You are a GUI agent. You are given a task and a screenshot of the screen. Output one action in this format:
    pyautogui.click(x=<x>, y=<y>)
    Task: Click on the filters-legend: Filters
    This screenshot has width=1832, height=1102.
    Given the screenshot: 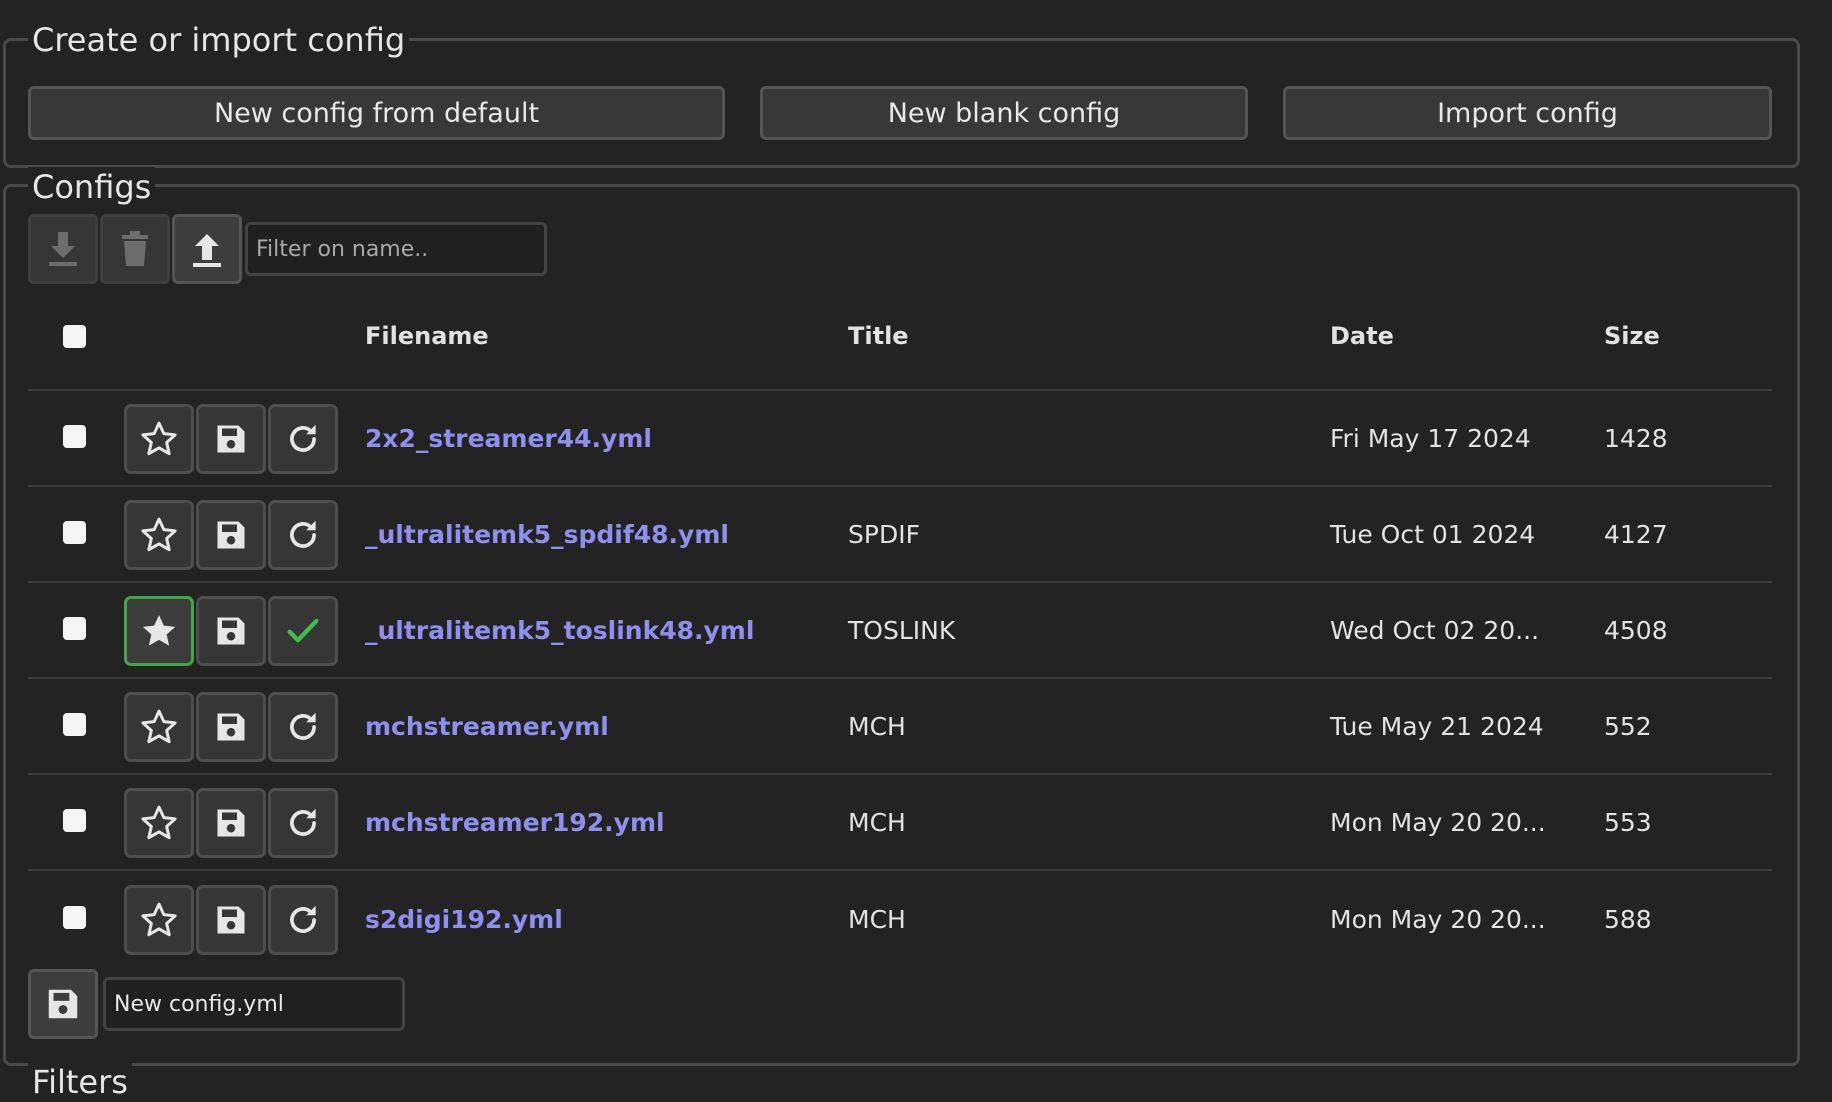 What is the action you would take?
    pyautogui.click(x=80, y=1082)
    